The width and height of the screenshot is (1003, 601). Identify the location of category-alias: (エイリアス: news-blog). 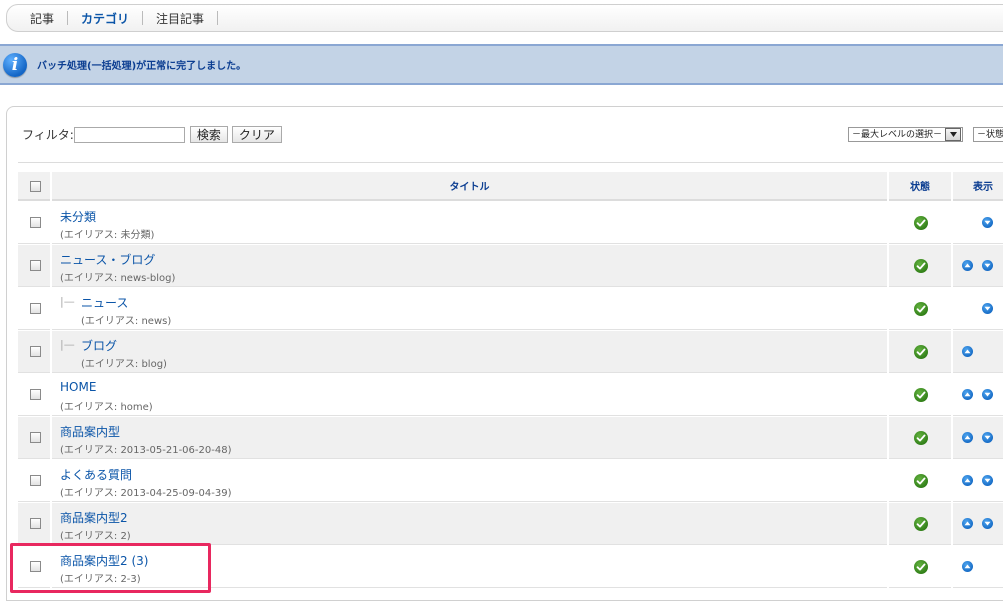
(118, 278).